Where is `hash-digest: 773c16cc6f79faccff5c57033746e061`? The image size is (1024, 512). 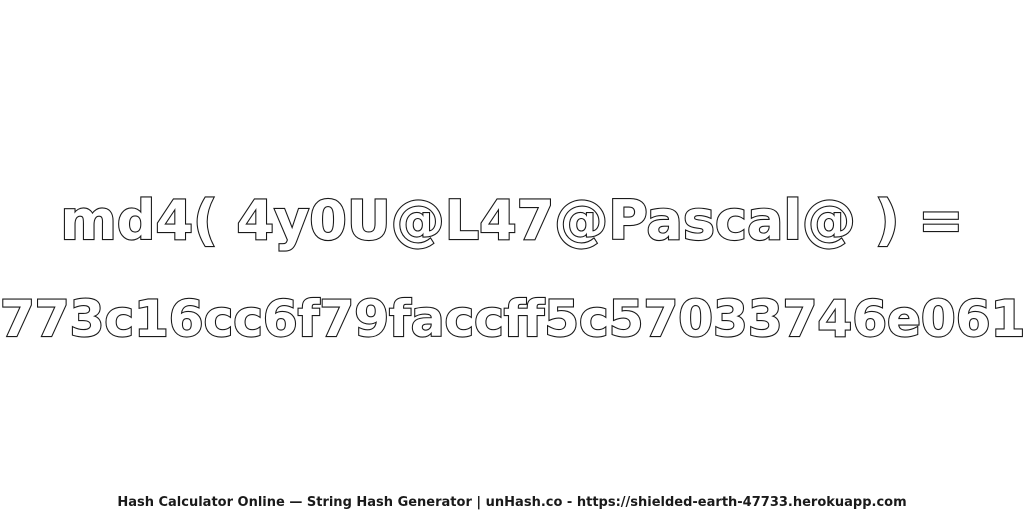 hash-digest: 773c16cc6f79faccff5c57033746e061 is located at coordinates (512, 319).